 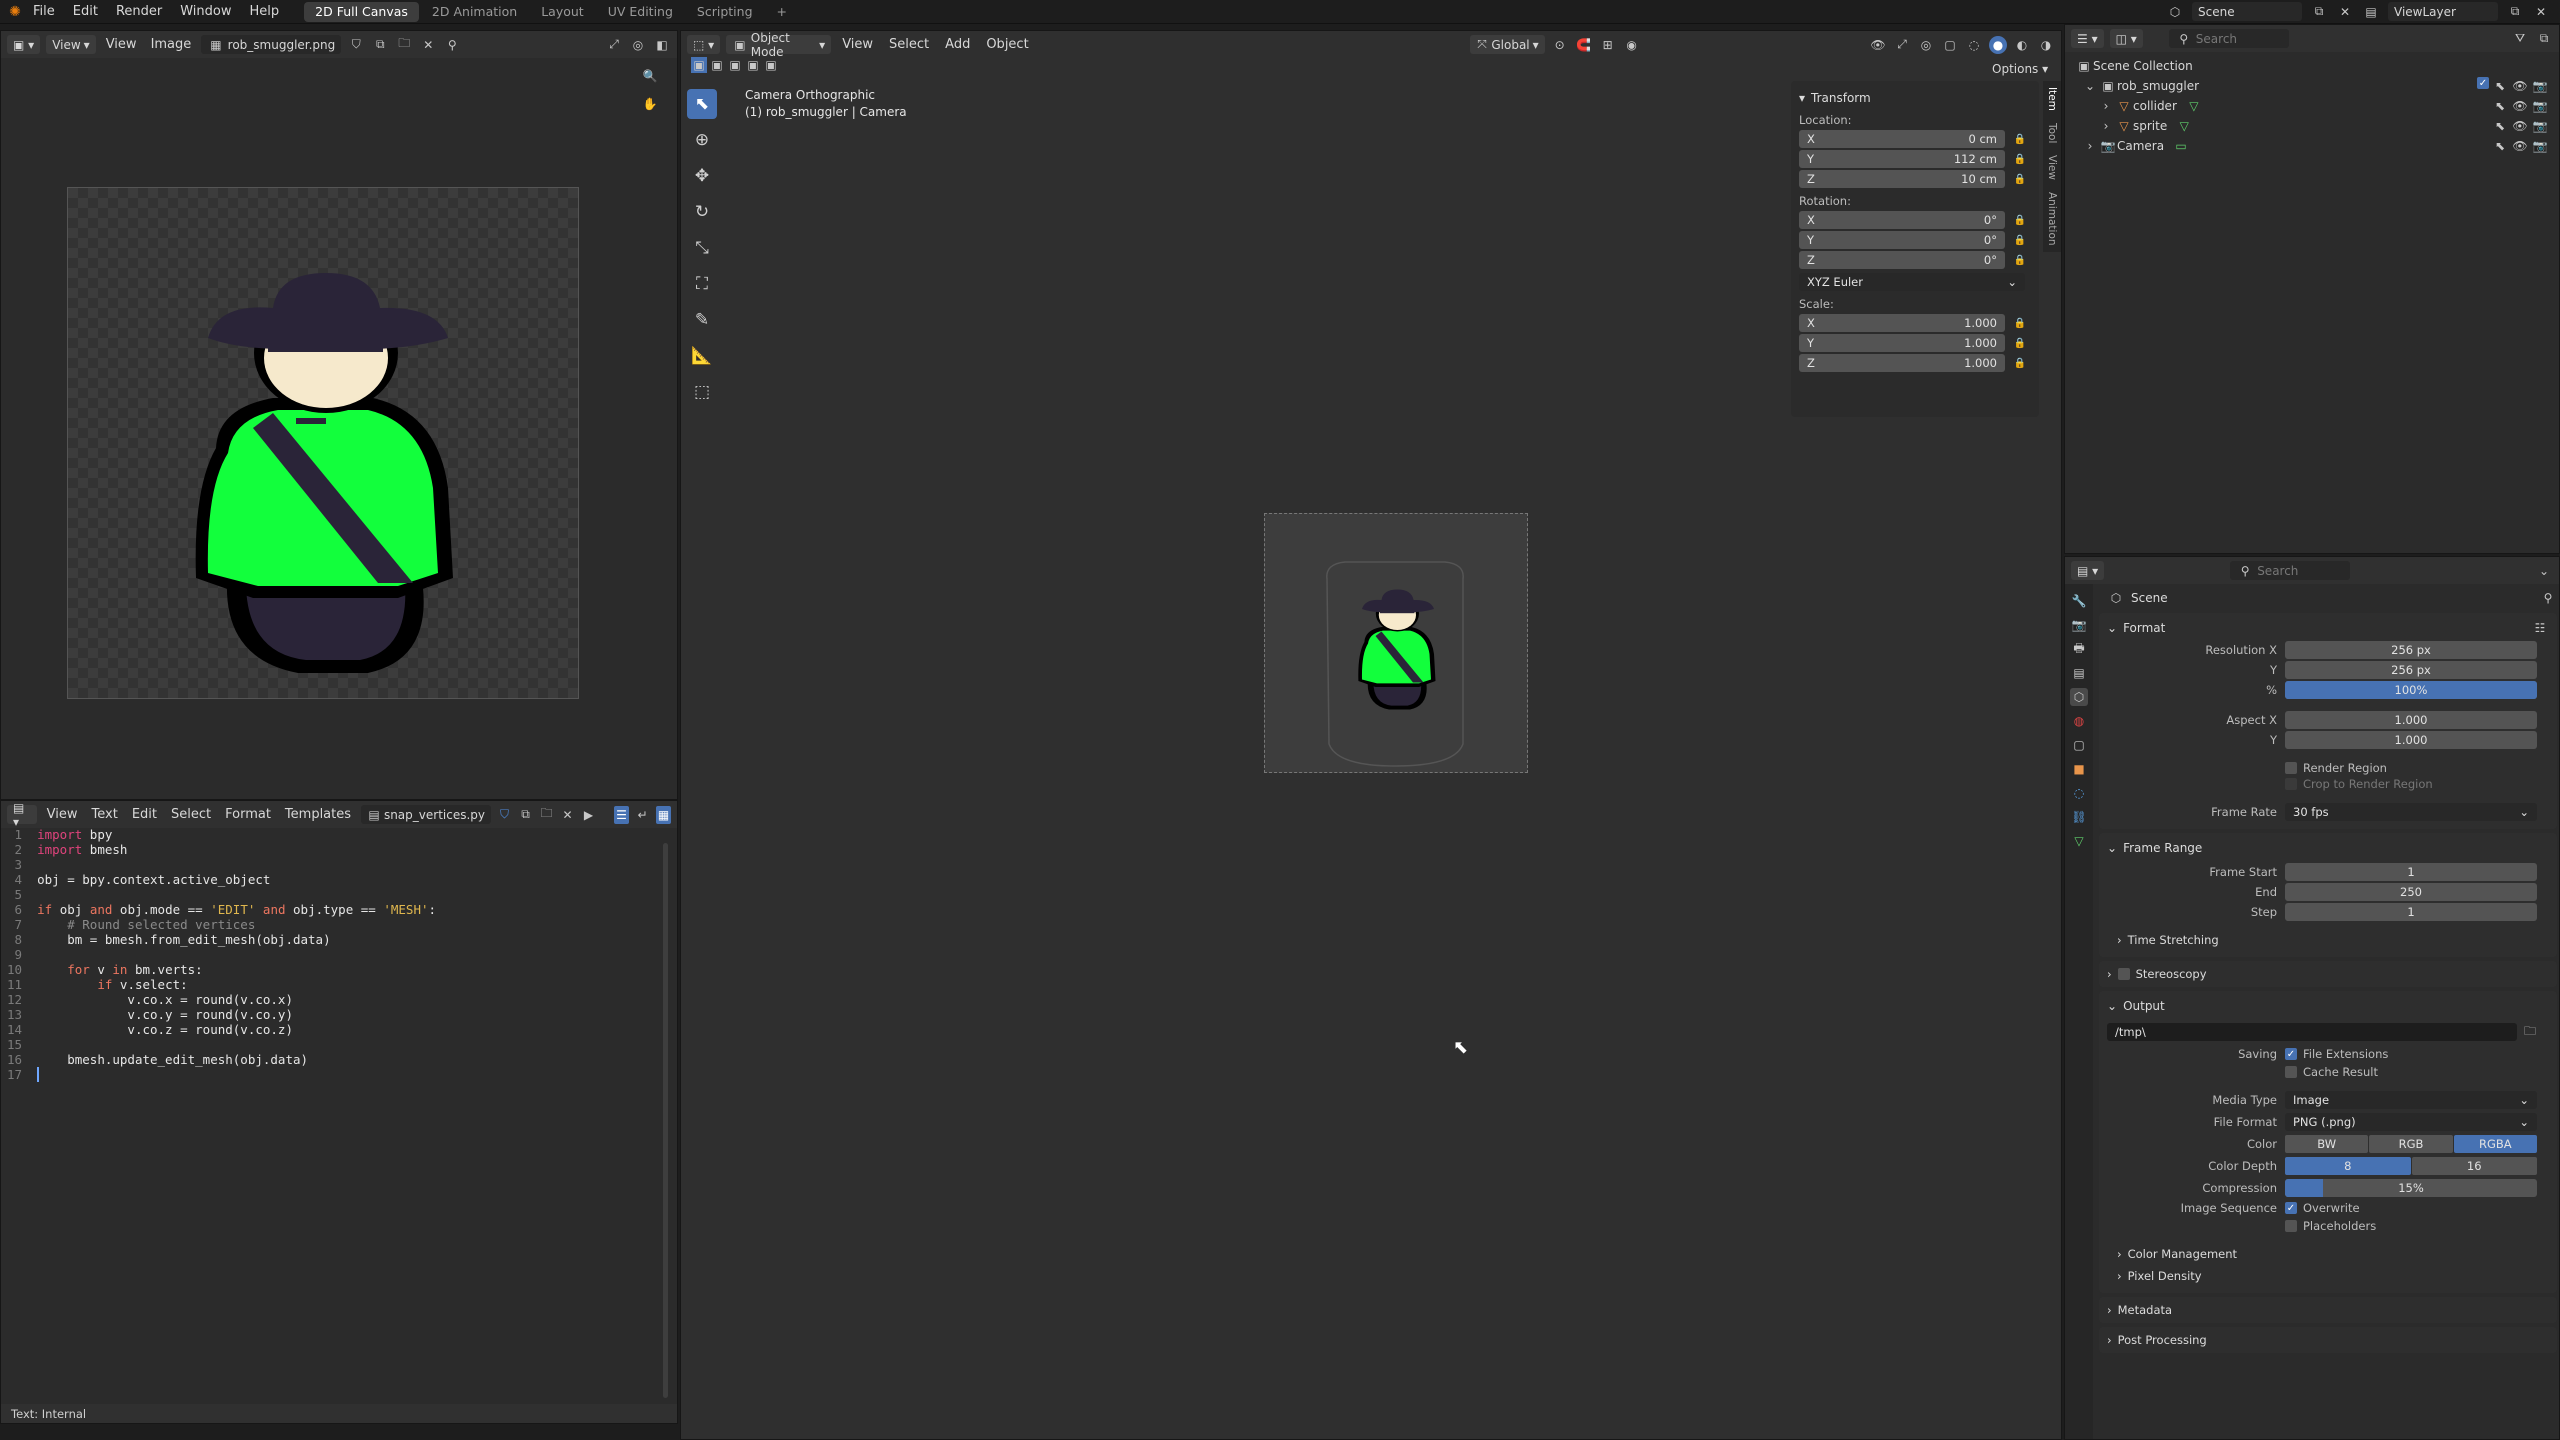 I want to click on tab-item: Item, so click(x=2052, y=99).